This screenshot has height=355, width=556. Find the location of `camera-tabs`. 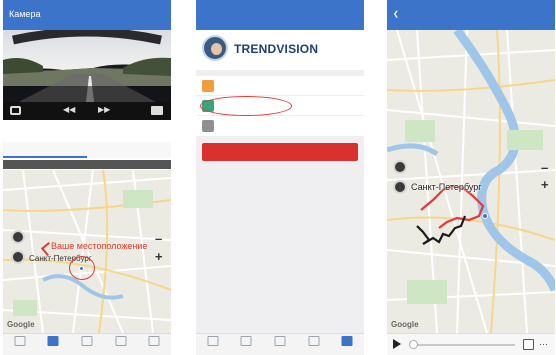

camera-tabs is located at coordinates (87, 150).